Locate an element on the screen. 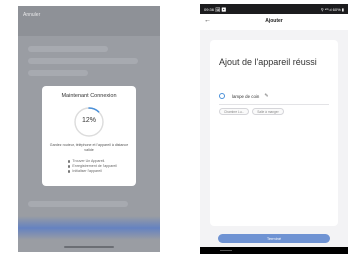  step-label: Initialiser l'appareil is located at coordinates (87, 171).